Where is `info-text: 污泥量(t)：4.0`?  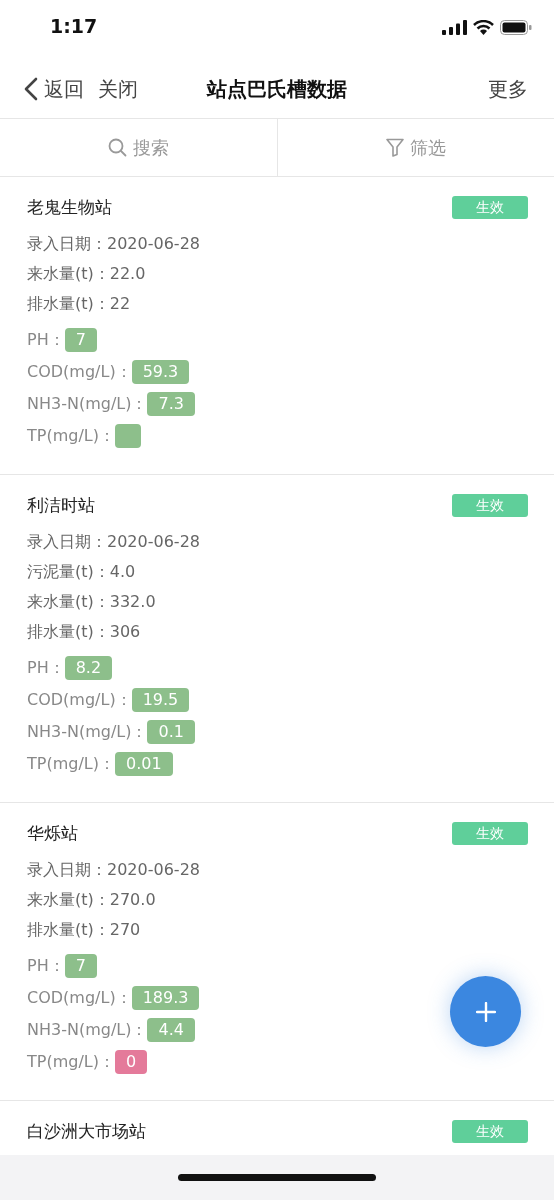
info-text: 污泥量(t)：4.0 is located at coordinates (82, 572).